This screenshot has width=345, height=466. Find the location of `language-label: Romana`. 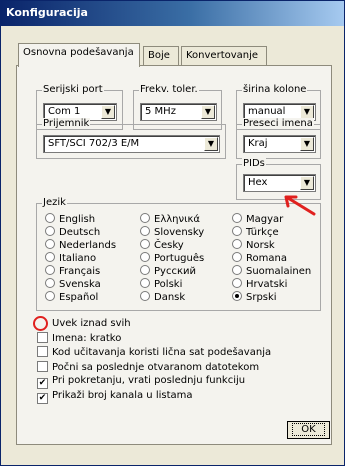

language-label: Romana is located at coordinates (266, 258).